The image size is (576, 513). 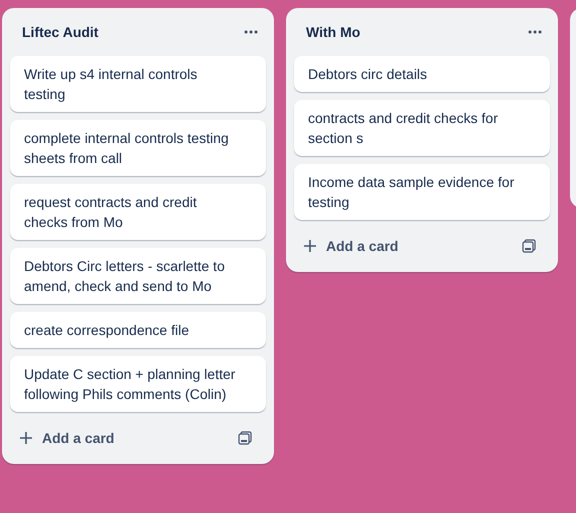 What do you see at coordinates (422, 74) in the screenshot?
I see `task-card: Debtors circ details` at bounding box center [422, 74].